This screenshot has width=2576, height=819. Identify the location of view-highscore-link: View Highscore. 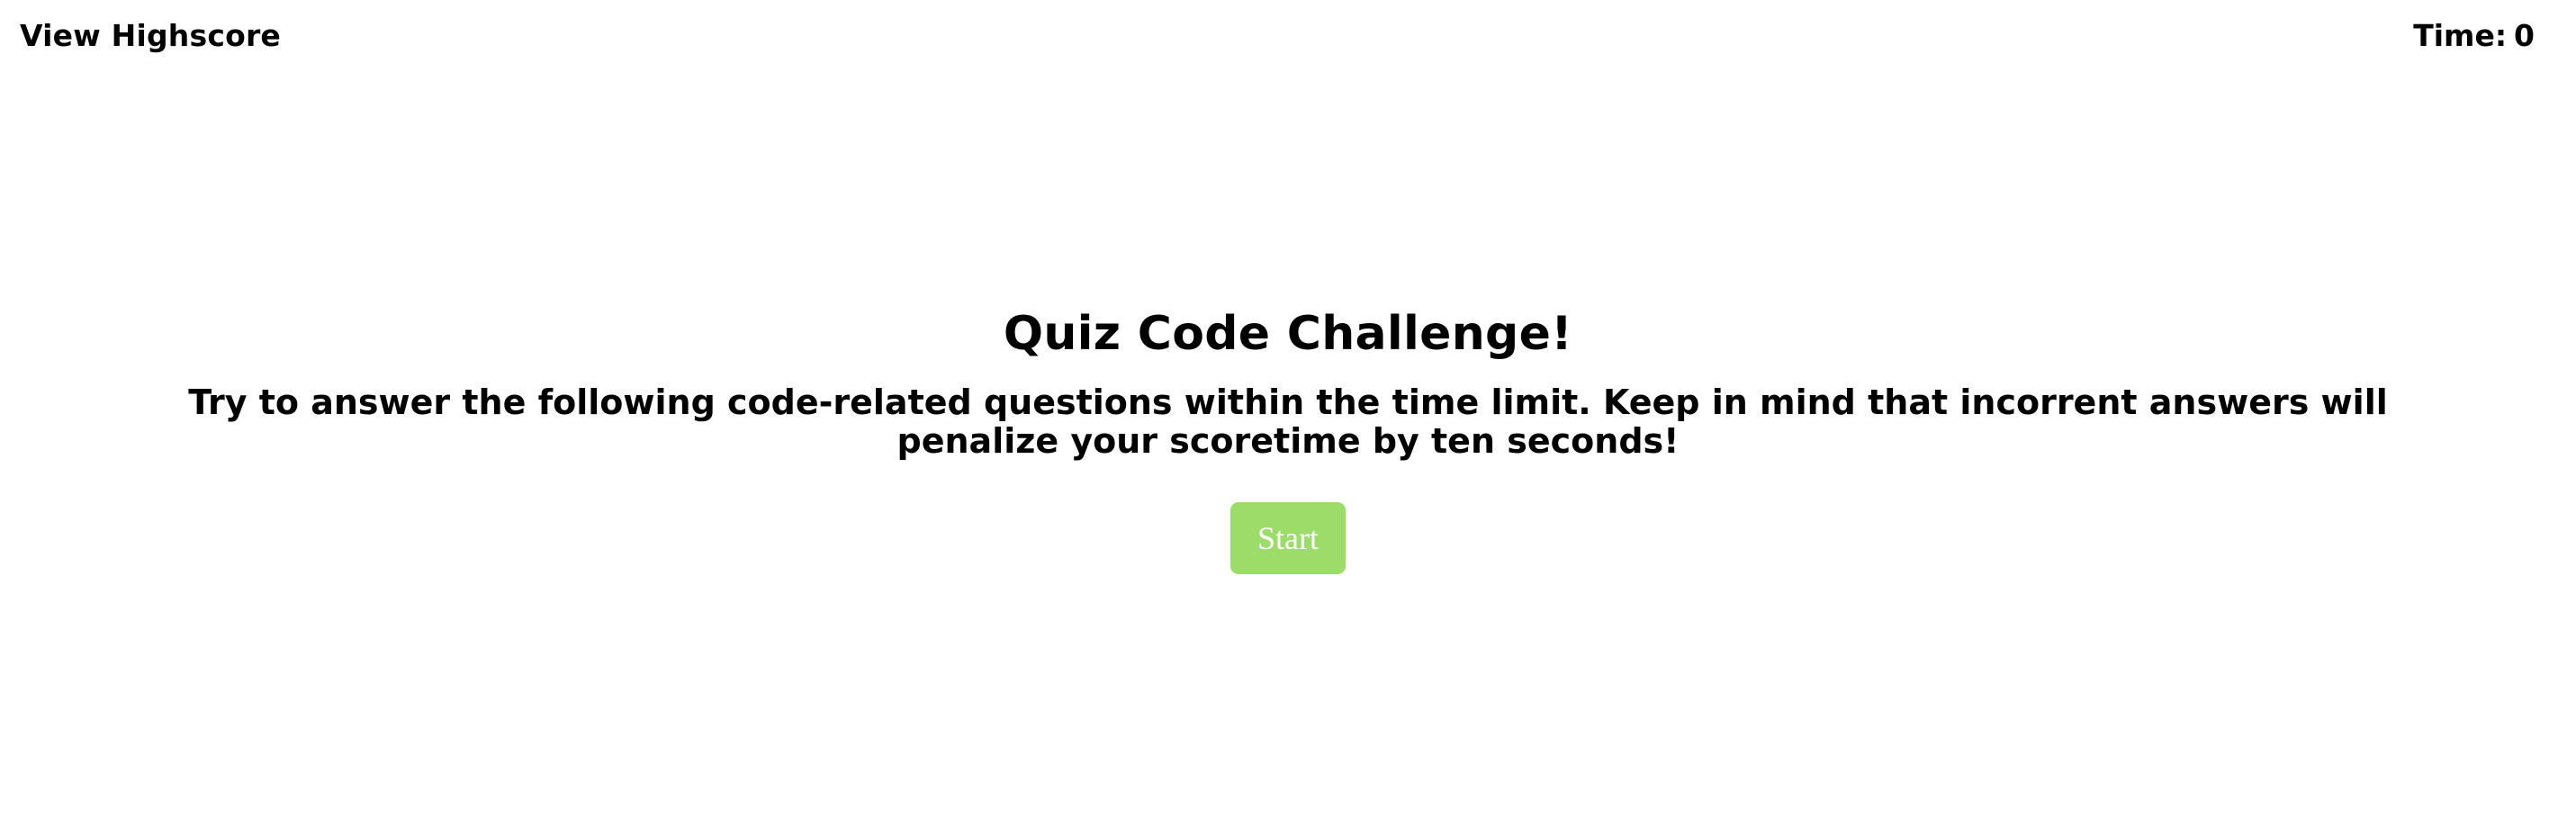
(150, 35).